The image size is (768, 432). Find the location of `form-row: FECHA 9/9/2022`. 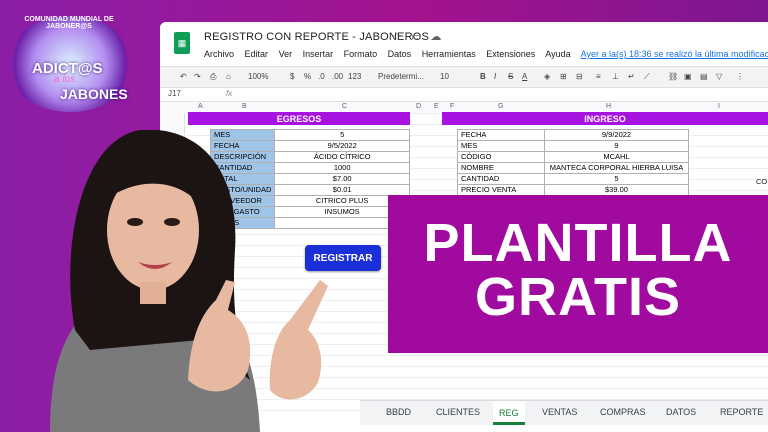

form-row: FECHA 9/9/2022 is located at coordinates (573, 135).